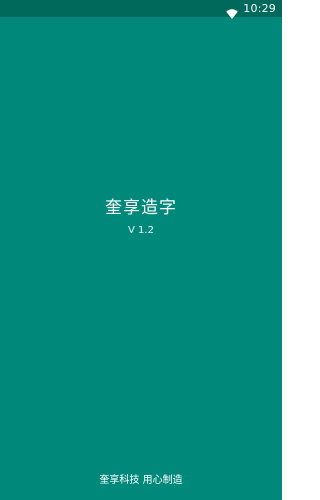  What do you see at coordinates (259, 8) in the screenshot?
I see `status-time: 10:29` at bounding box center [259, 8].